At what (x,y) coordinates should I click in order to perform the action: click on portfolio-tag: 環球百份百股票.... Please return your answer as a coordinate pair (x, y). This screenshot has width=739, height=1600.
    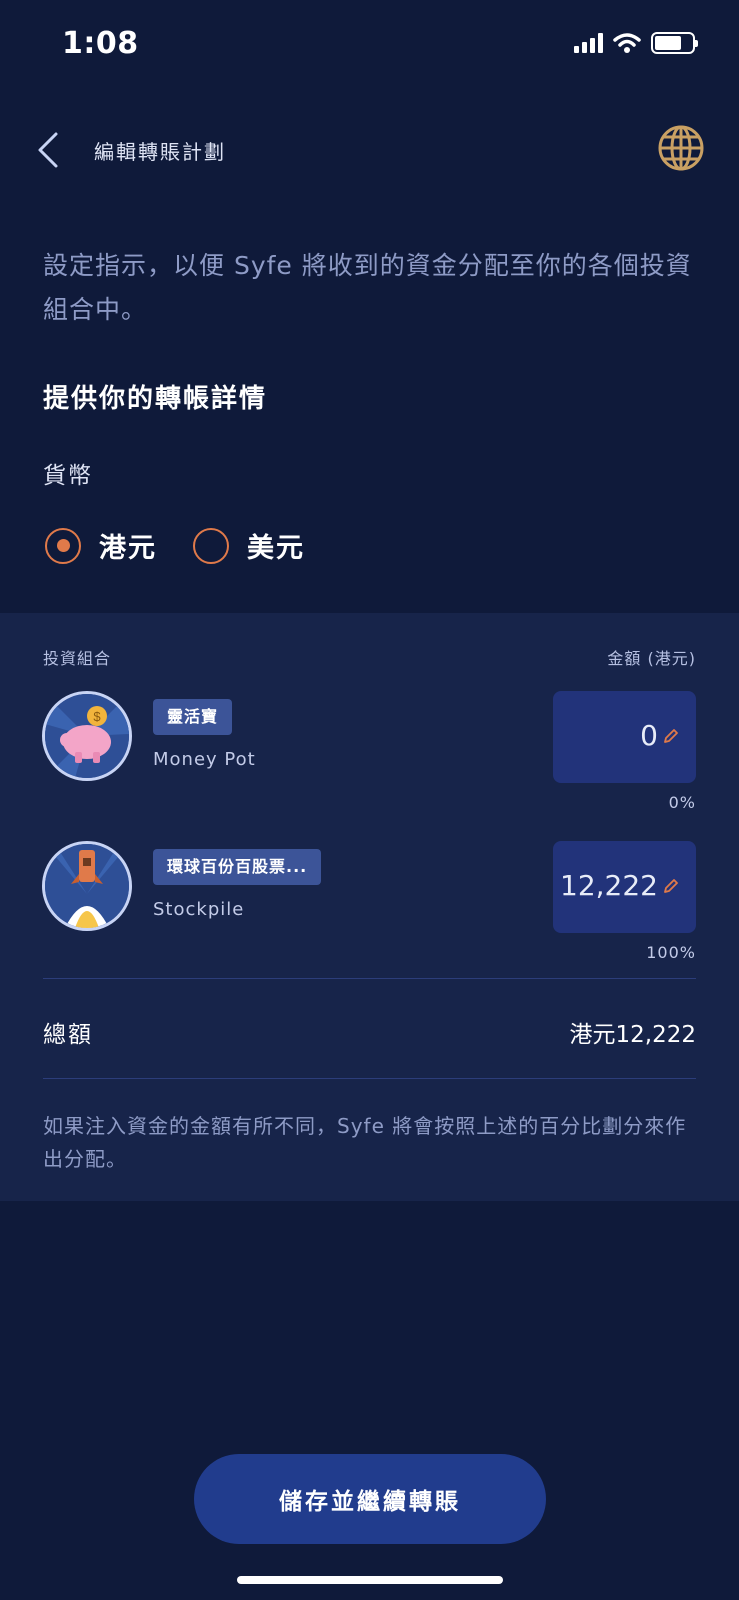
    Looking at the image, I should click on (237, 867).